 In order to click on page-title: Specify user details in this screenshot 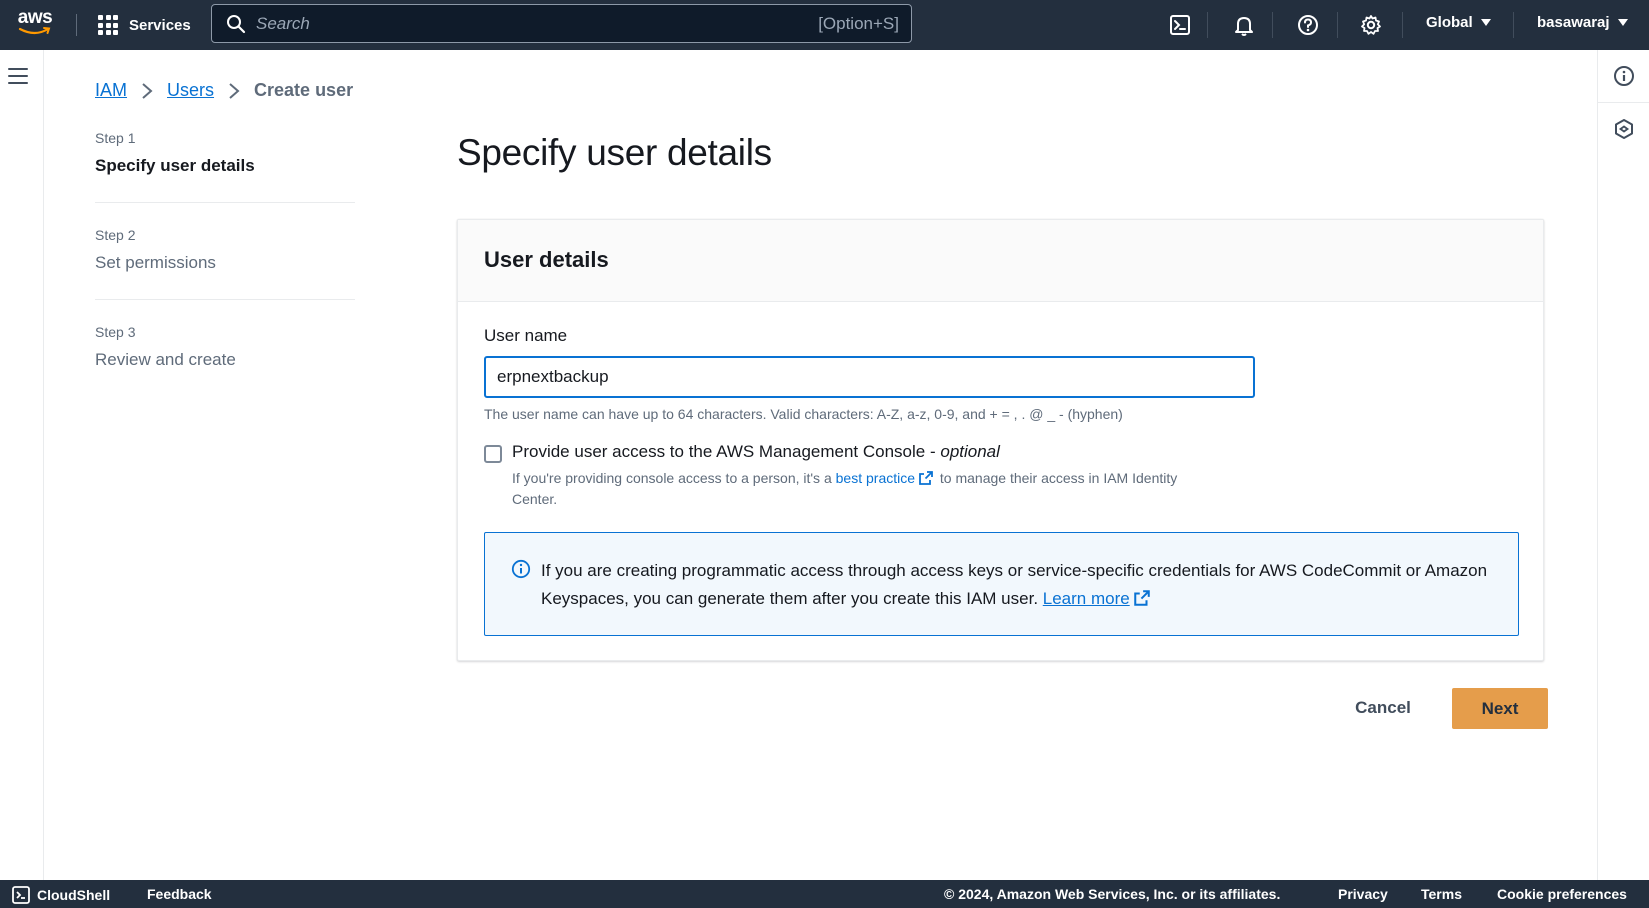, I will do `click(614, 152)`.